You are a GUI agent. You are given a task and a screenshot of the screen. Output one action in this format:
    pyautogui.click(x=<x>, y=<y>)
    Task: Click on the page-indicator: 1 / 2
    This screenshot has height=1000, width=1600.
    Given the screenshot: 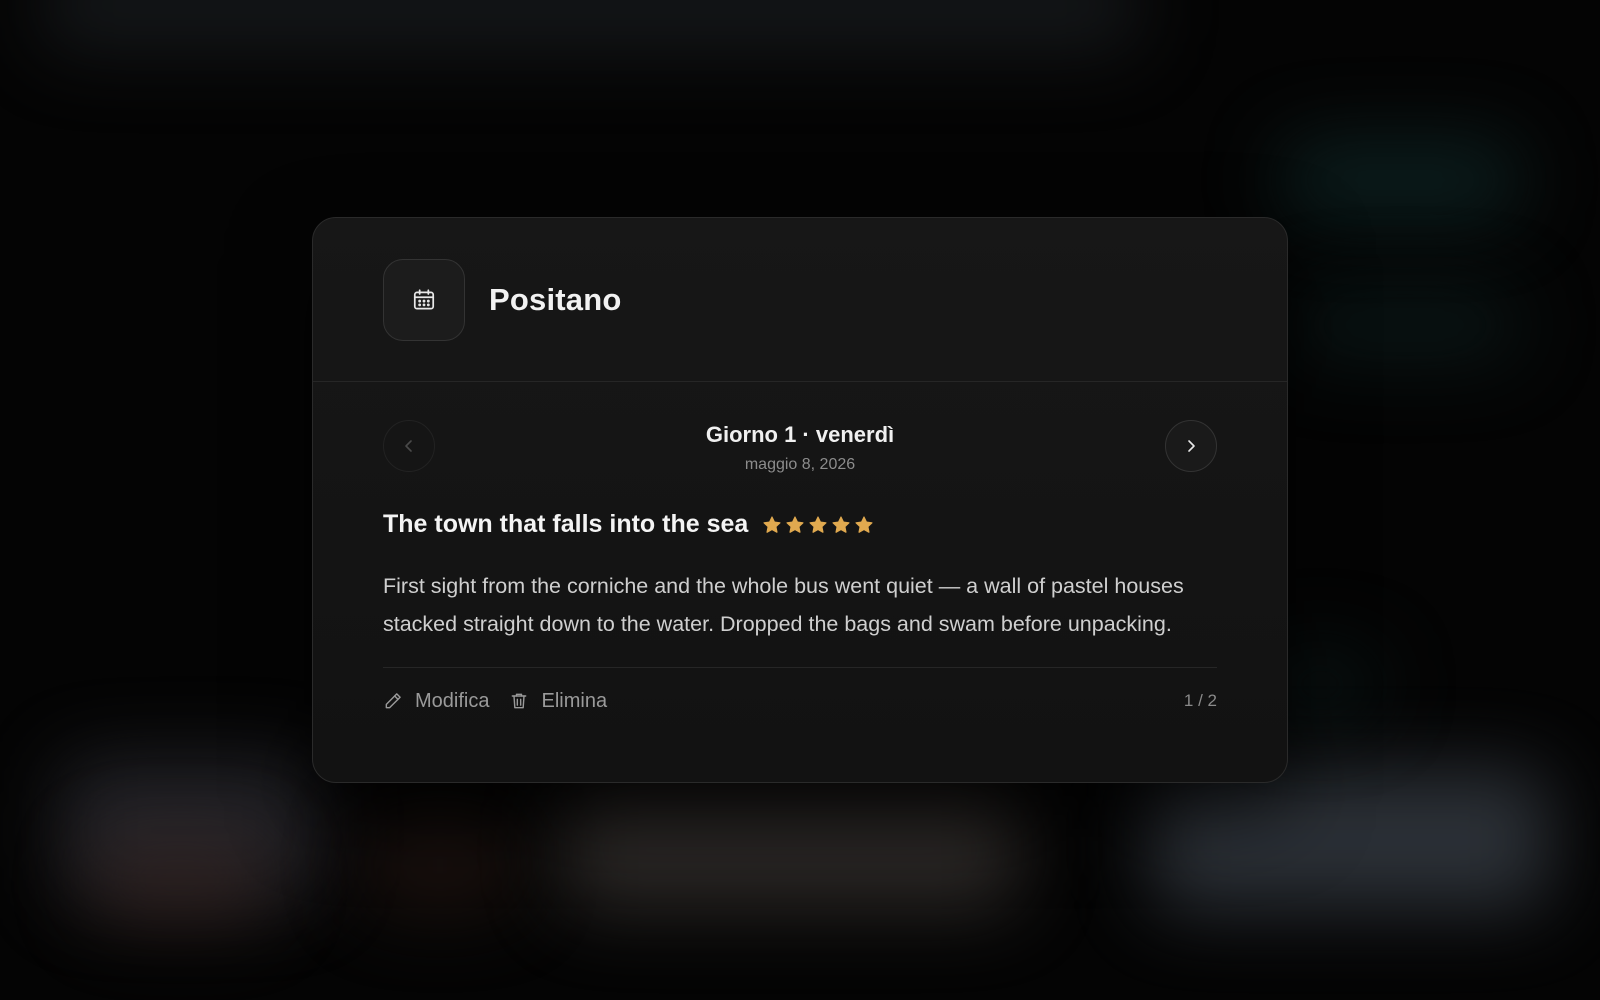 What is the action you would take?
    pyautogui.click(x=1200, y=700)
    